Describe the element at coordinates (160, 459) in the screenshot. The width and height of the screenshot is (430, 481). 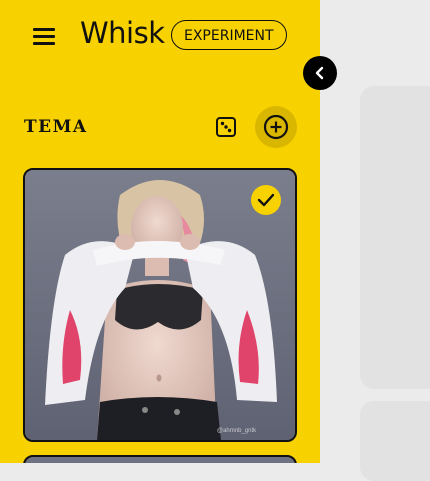
I see `next-image-card` at that location.